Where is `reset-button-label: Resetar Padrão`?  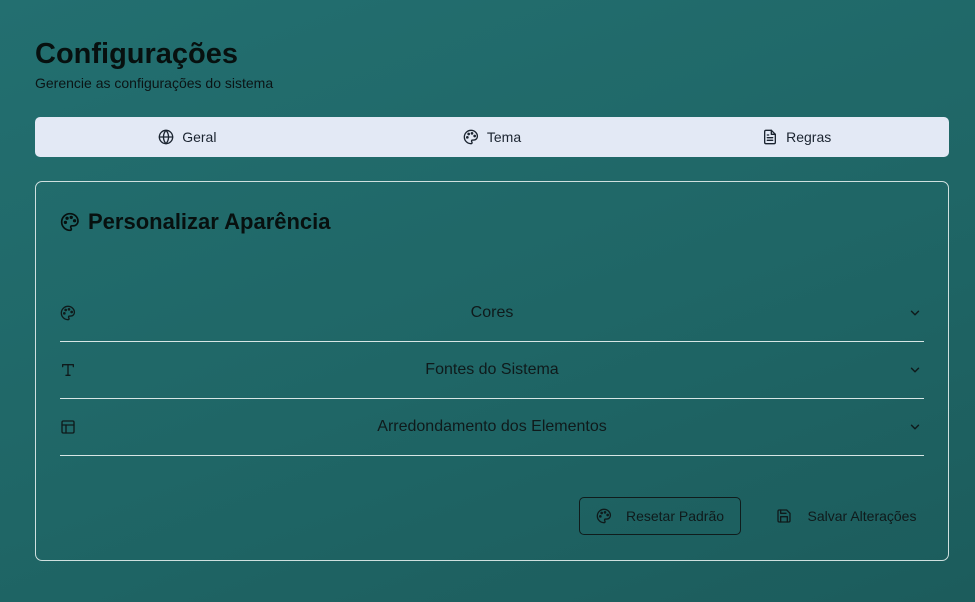 reset-button-label: Resetar Padrão is located at coordinates (675, 516).